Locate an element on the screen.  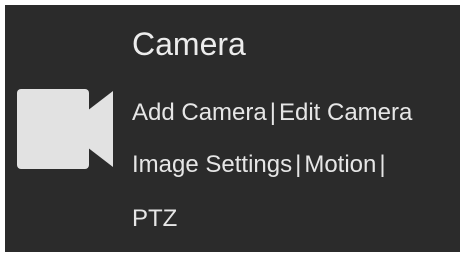
motion-link: Motion is located at coordinates (340, 164).